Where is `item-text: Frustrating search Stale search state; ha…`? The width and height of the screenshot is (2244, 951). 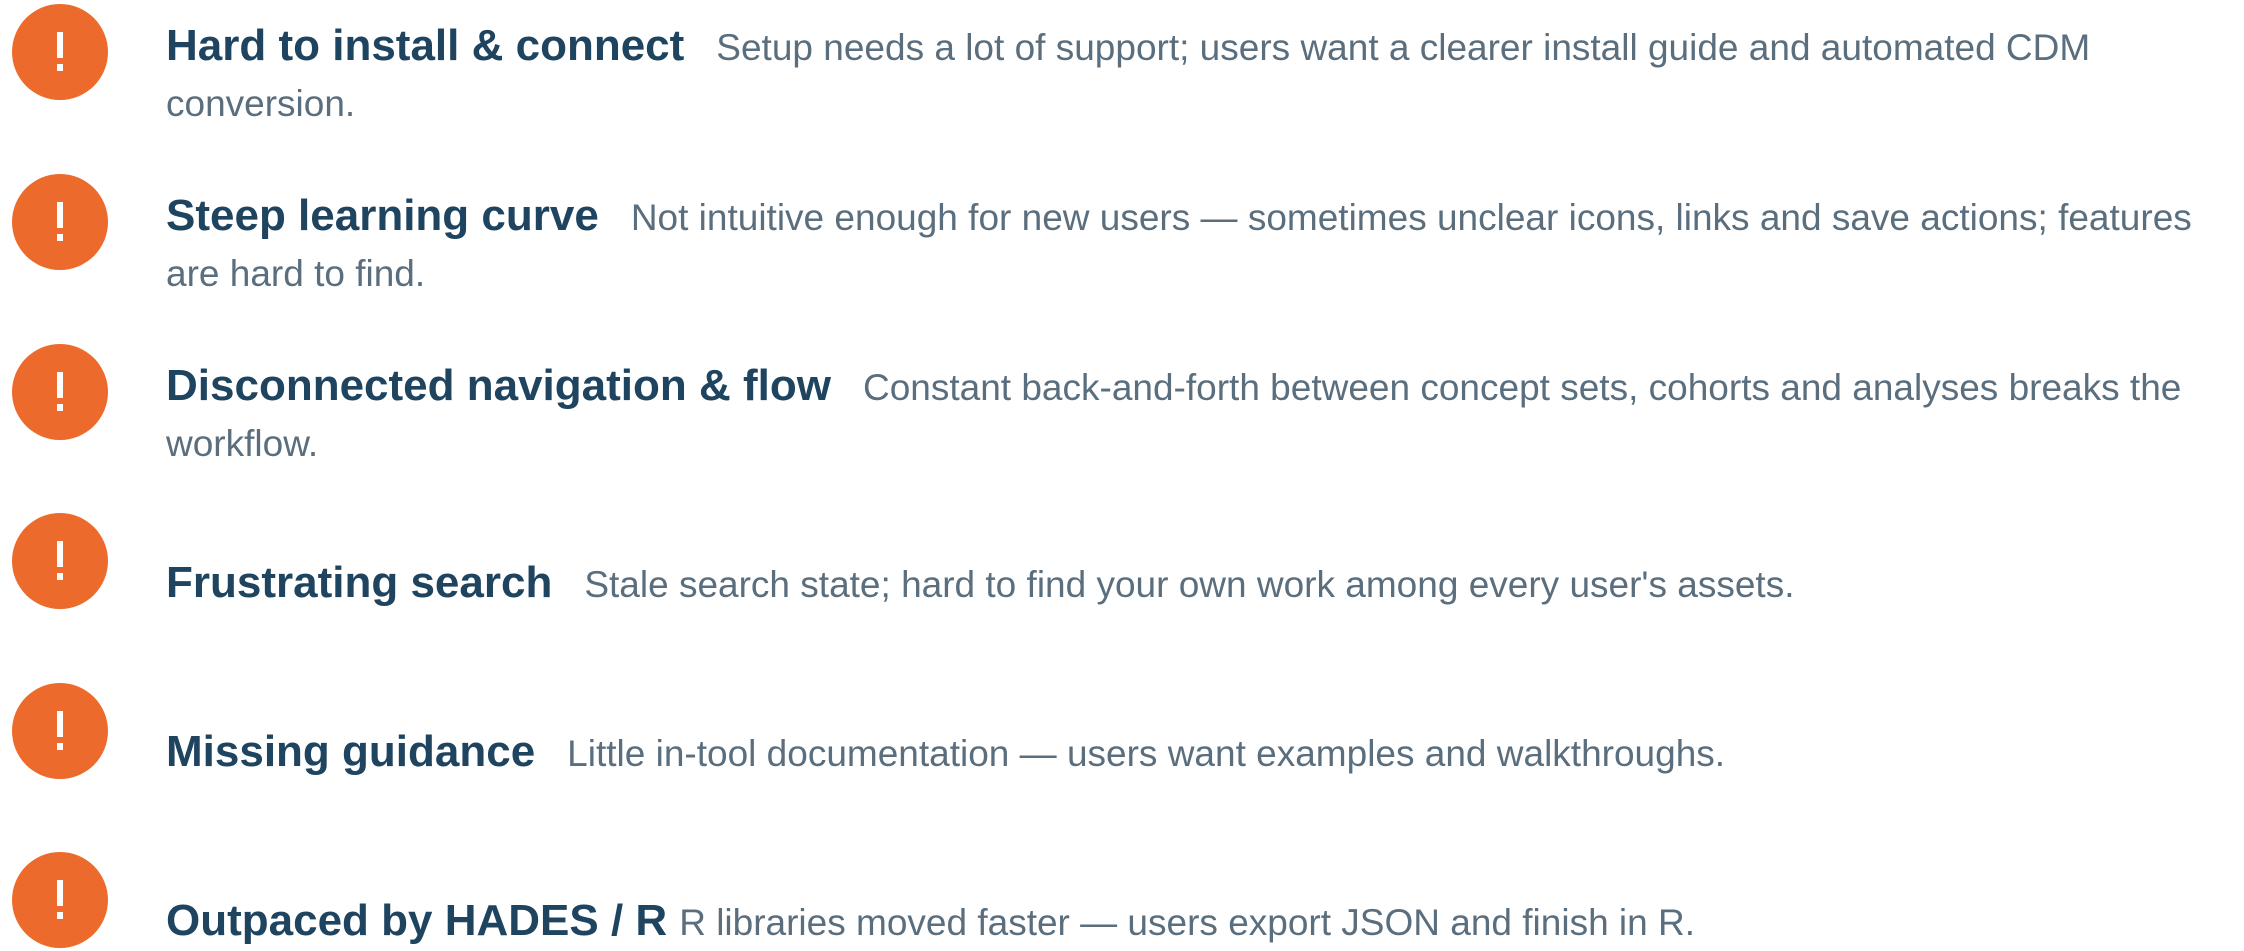
item-text: Frustrating search Stale search state; ha… is located at coordinates (1195, 584).